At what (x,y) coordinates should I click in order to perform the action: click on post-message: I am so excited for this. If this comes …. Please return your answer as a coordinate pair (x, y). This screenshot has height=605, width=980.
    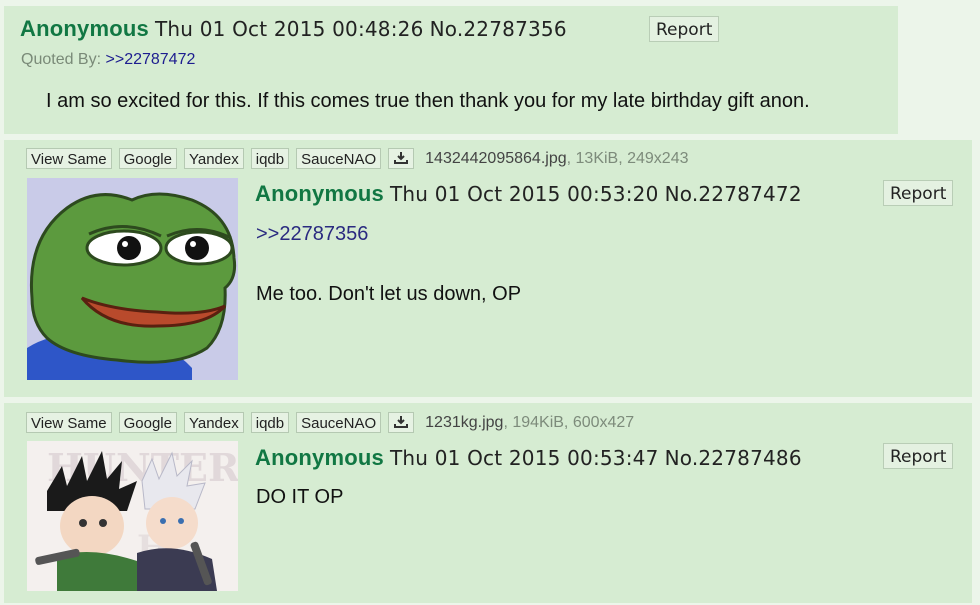
    Looking at the image, I should click on (428, 101).